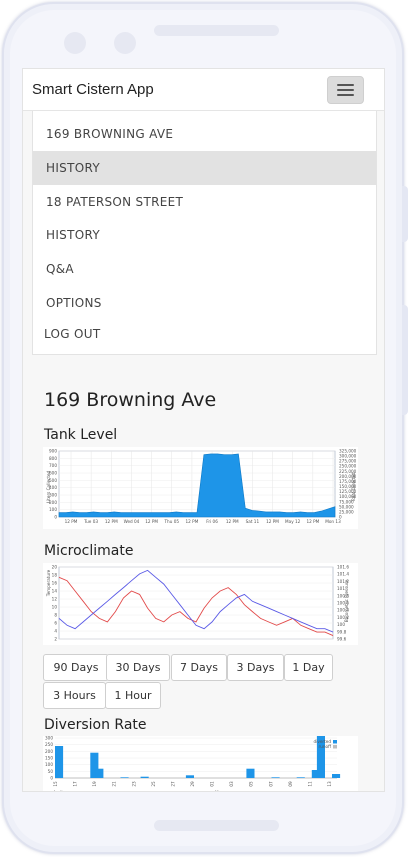 Image resolution: width=408 pixels, height=857 pixels. I want to click on div-y-tick: 250, so click(49, 744).